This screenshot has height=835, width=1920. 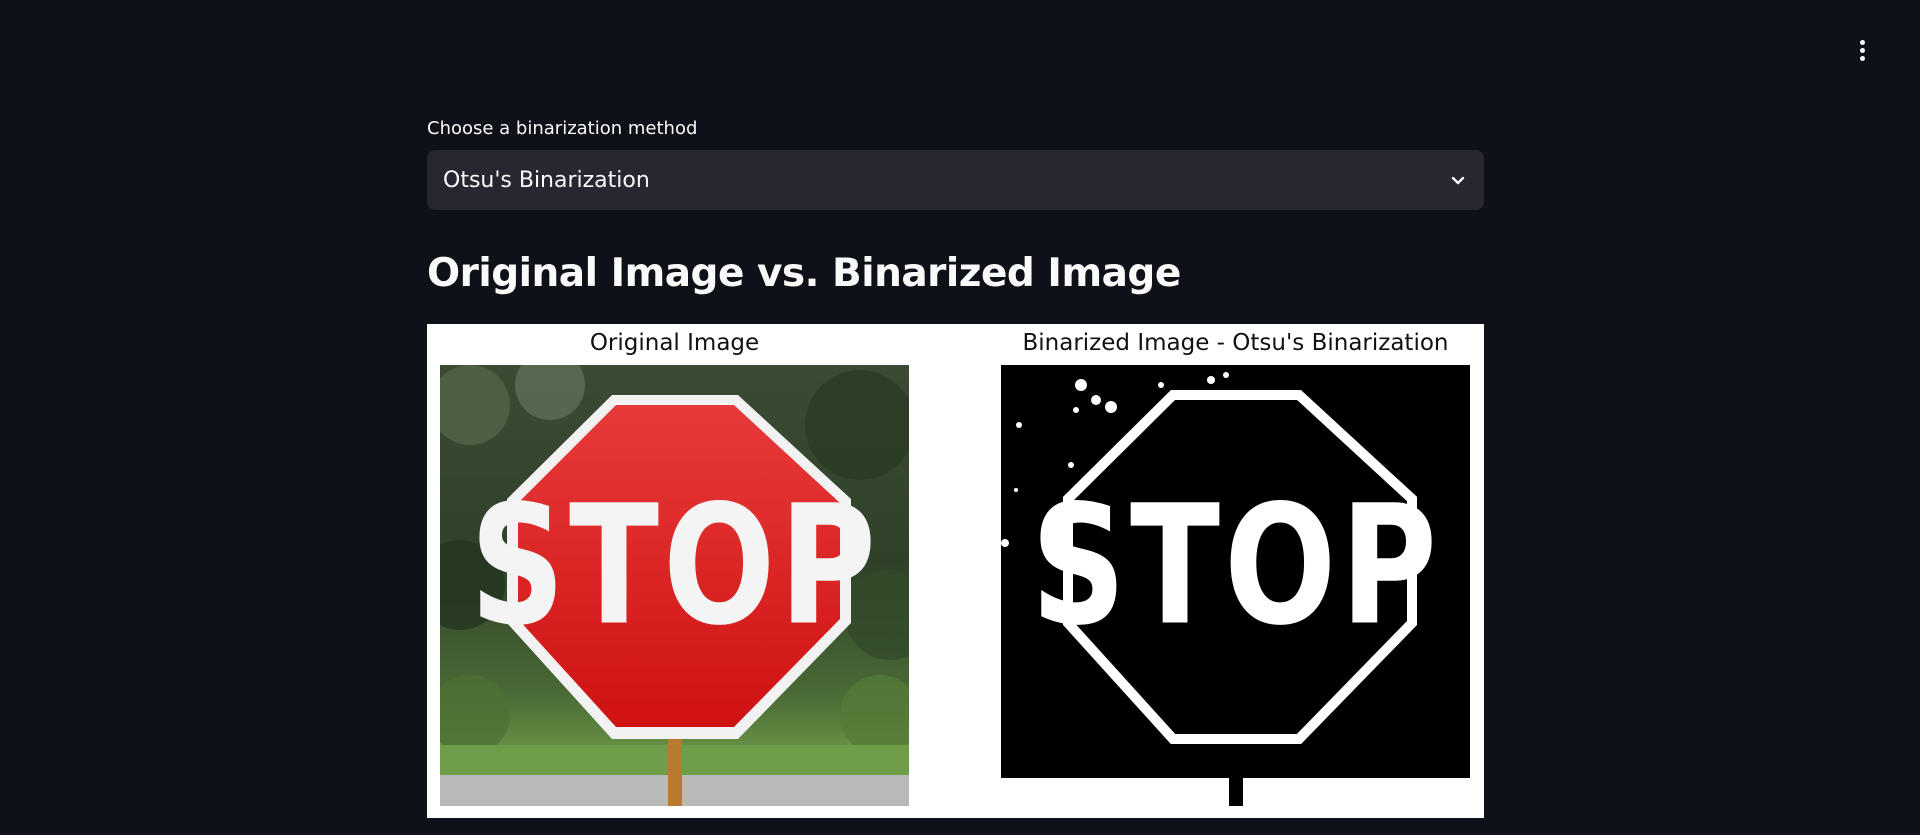 I want to click on binarized-image: STOP, so click(x=1235, y=585).